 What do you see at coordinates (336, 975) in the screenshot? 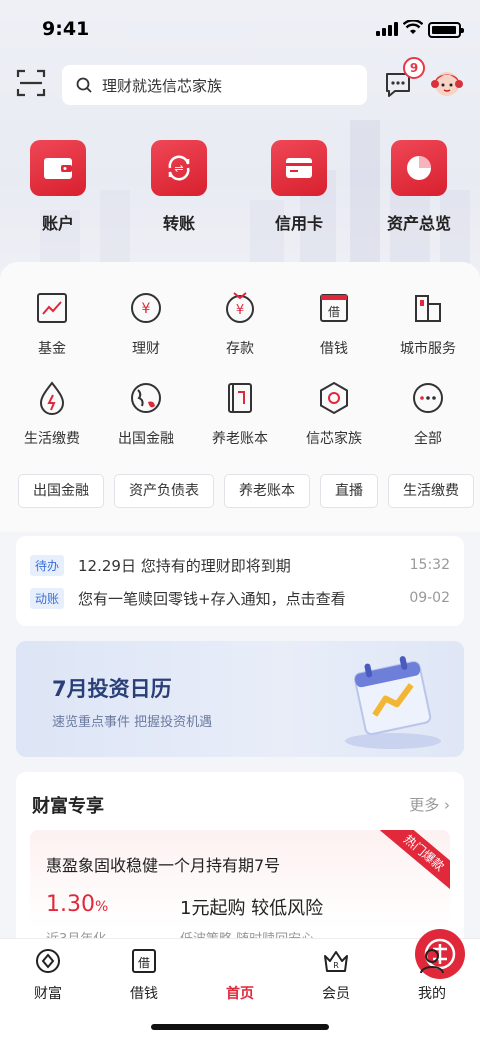
I see `tab-member: R 会员` at bounding box center [336, 975].